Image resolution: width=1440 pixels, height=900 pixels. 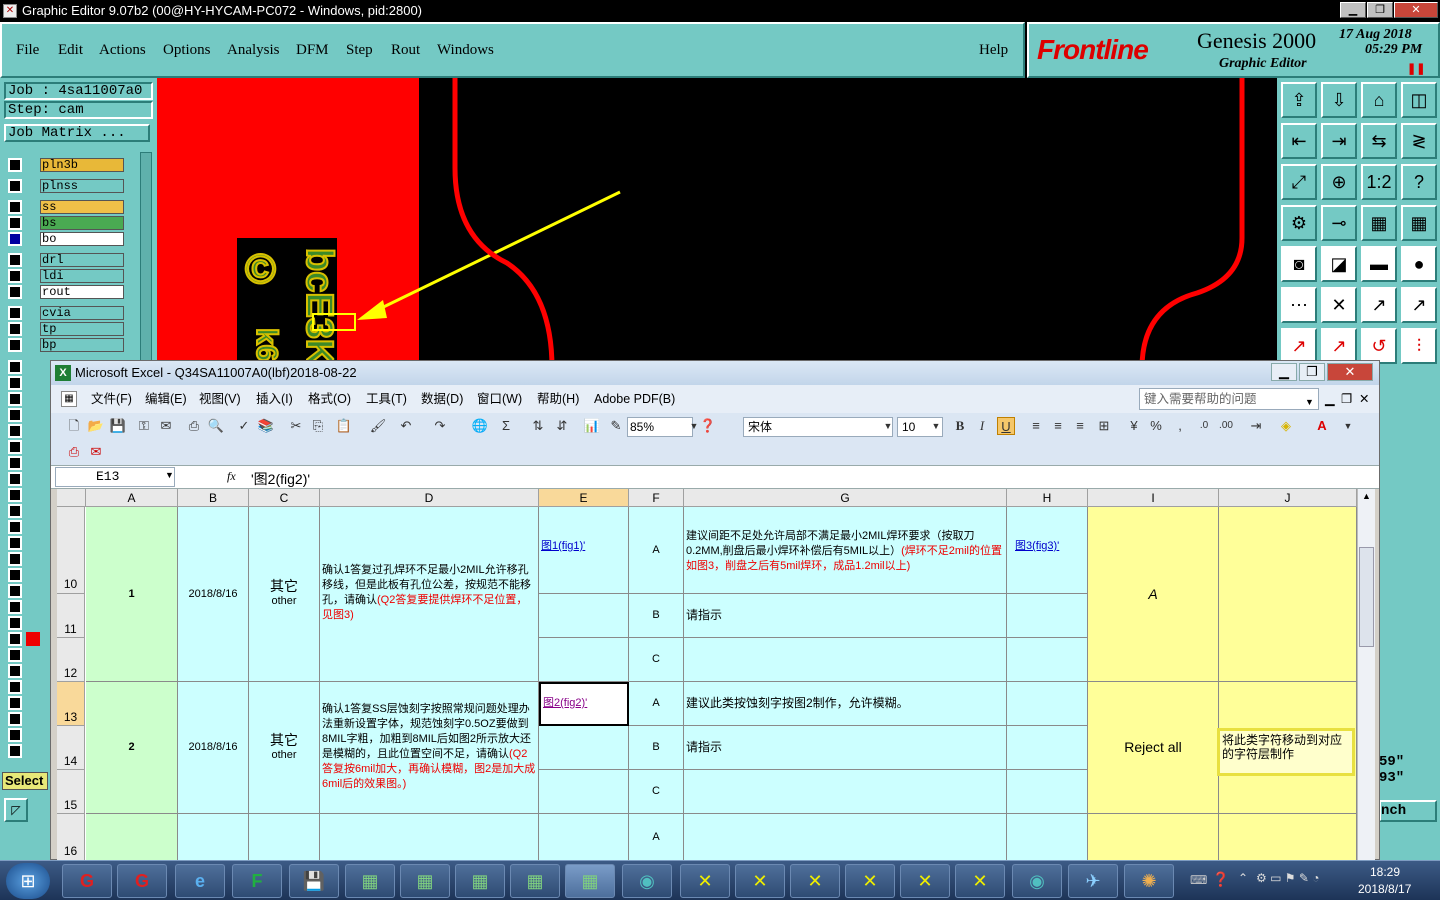 What do you see at coordinates (329, 399) in the screenshot?
I see `xl-menu-format: 格式(O)` at bounding box center [329, 399].